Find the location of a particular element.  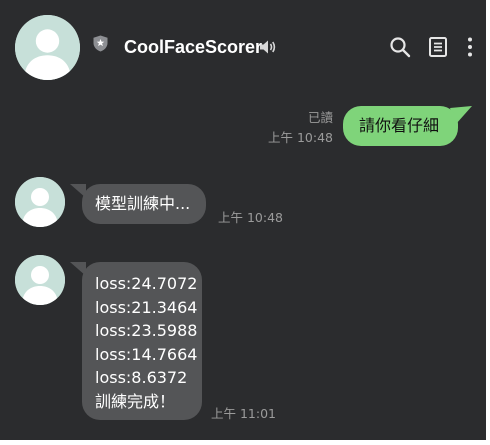

message-timestamp: 上午 11:01 is located at coordinates (243, 413).